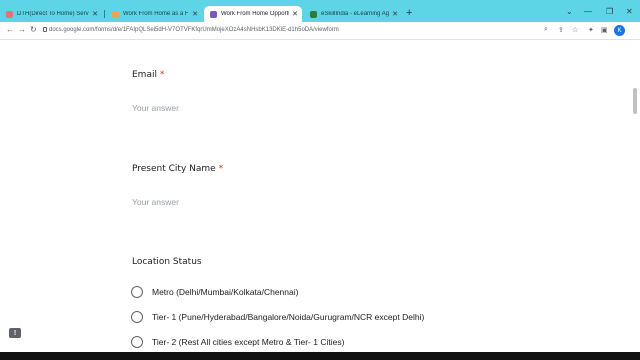 This screenshot has width=640, height=360. What do you see at coordinates (155, 108) in the screenshot?
I see `email-field: Your answer` at bounding box center [155, 108].